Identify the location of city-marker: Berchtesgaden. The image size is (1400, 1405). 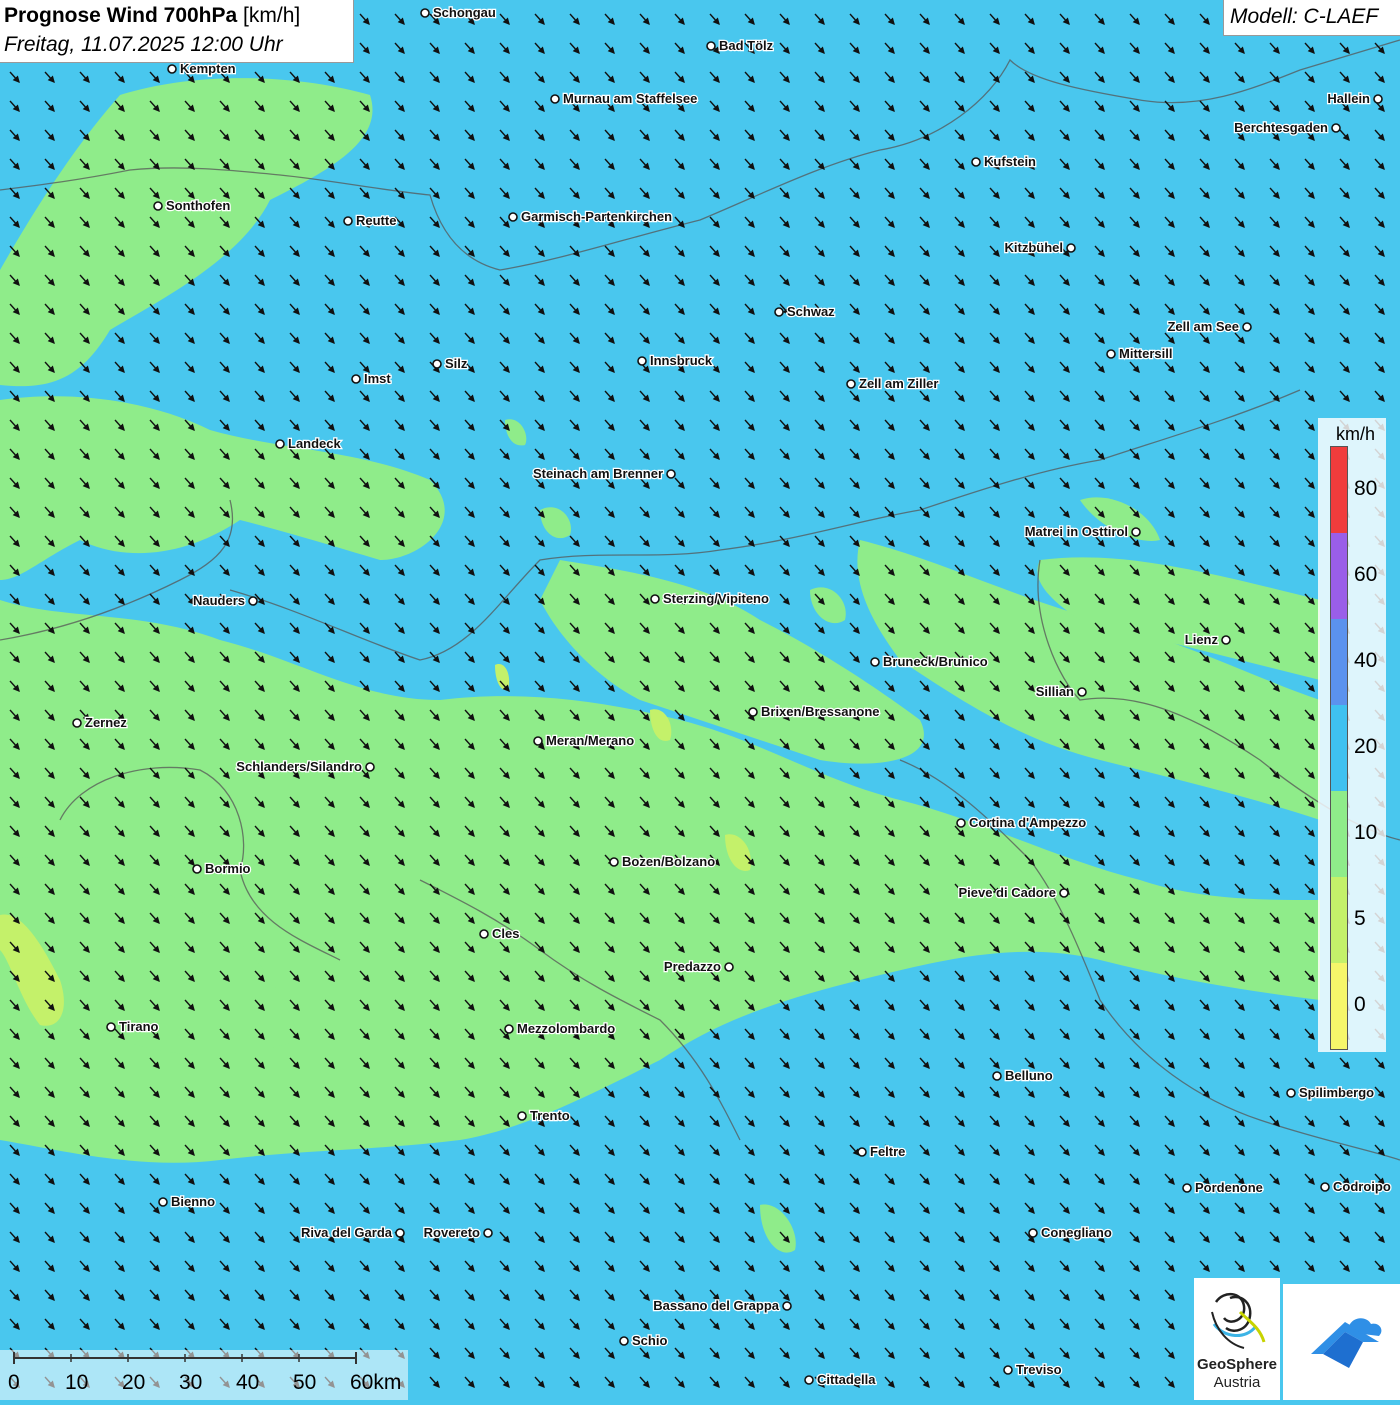
(1287, 127).